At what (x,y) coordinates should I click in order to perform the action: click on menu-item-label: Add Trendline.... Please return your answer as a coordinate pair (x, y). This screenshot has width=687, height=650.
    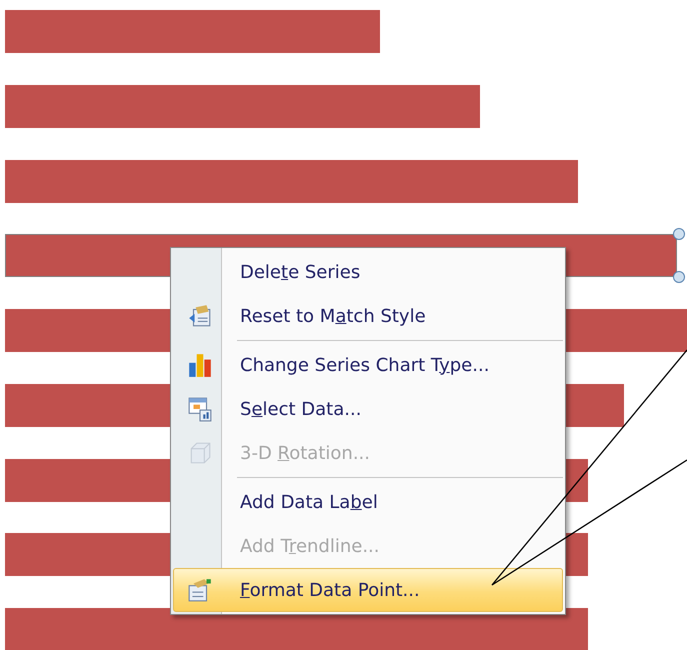
    Looking at the image, I should click on (309, 546).